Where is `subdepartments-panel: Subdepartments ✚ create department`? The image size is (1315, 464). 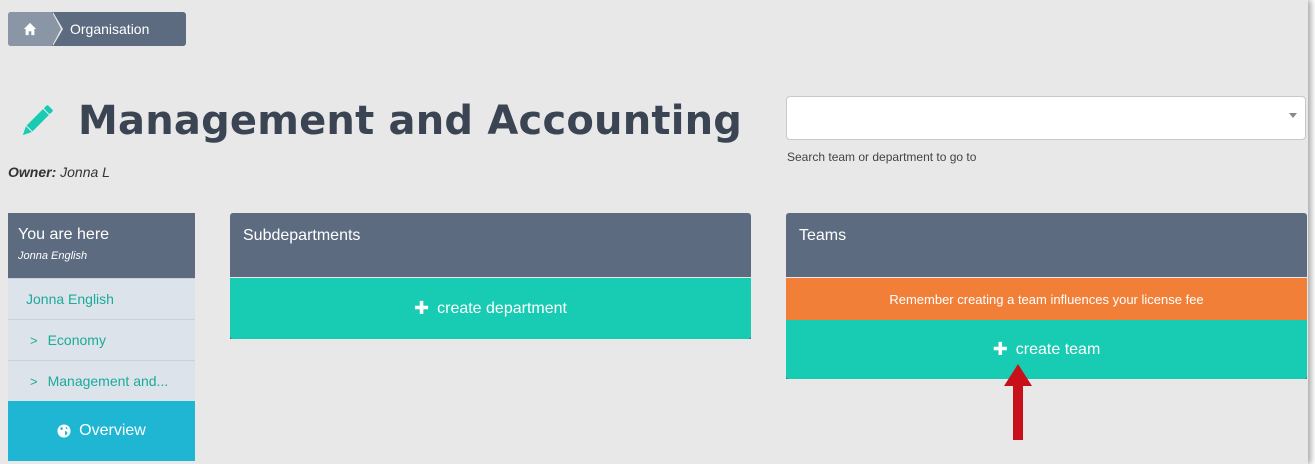 subdepartments-panel: Subdepartments ✚ create department is located at coordinates (490, 276).